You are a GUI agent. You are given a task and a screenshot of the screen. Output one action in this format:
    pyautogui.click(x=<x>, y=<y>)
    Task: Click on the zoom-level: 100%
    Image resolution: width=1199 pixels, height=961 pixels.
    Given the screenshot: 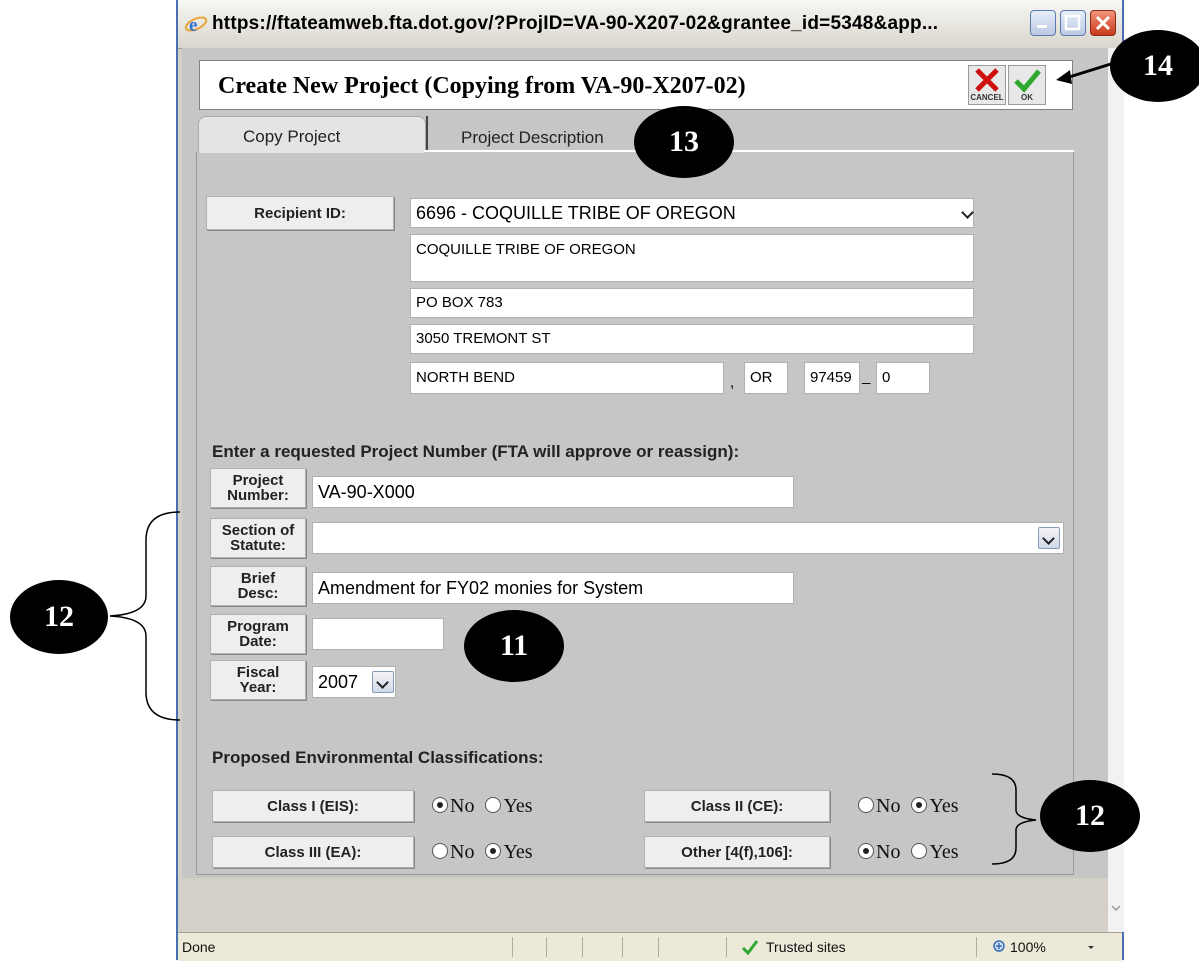 What is the action you would take?
    pyautogui.click(x=1028, y=947)
    